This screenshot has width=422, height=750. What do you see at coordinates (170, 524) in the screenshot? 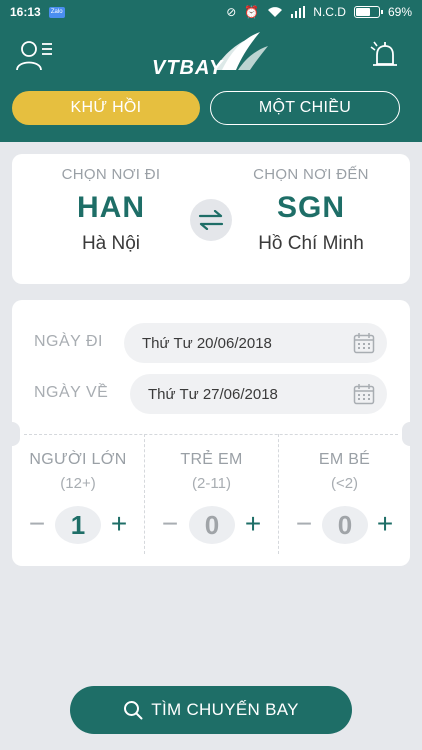
I see `child-minus-button: −` at bounding box center [170, 524].